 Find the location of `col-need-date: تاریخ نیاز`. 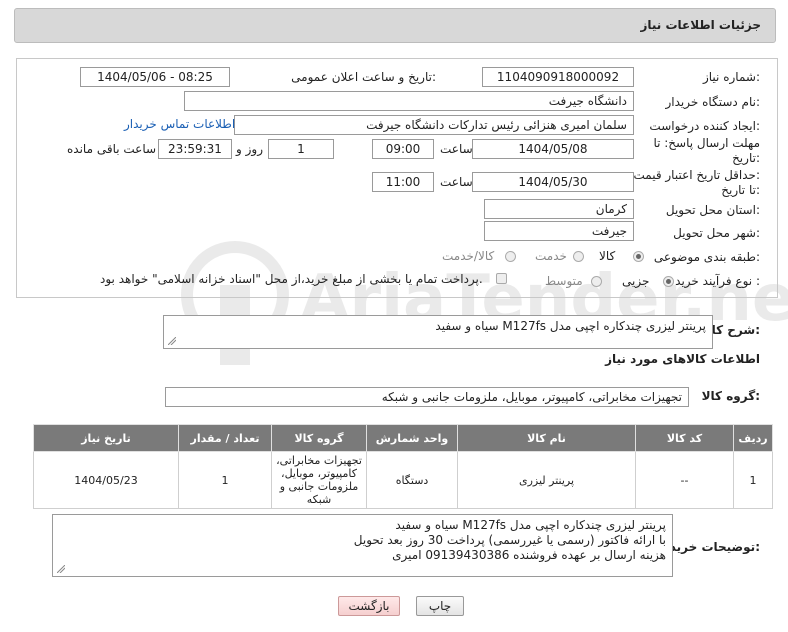

col-need-date: تاریخ نیاز is located at coordinates (106, 438).